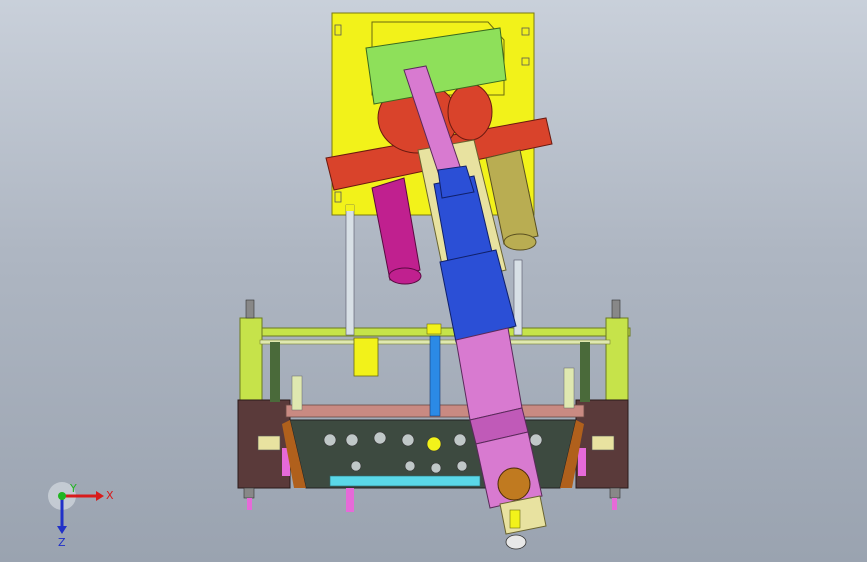 The width and height of the screenshot is (867, 562). Describe the element at coordinates (62, 496) in the screenshot. I see `y-axis-dot` at that location.